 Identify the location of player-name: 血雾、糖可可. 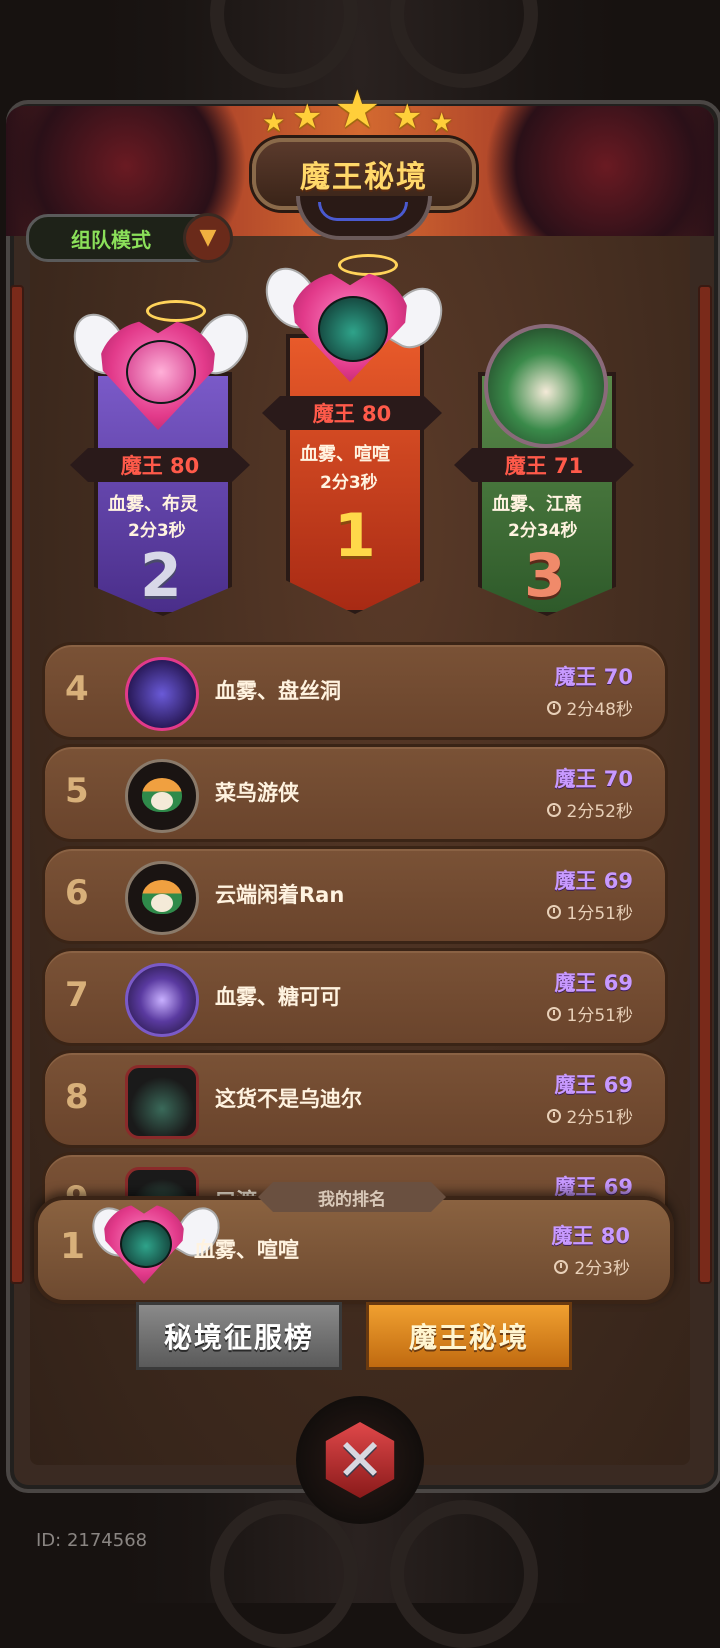
(278, 997).